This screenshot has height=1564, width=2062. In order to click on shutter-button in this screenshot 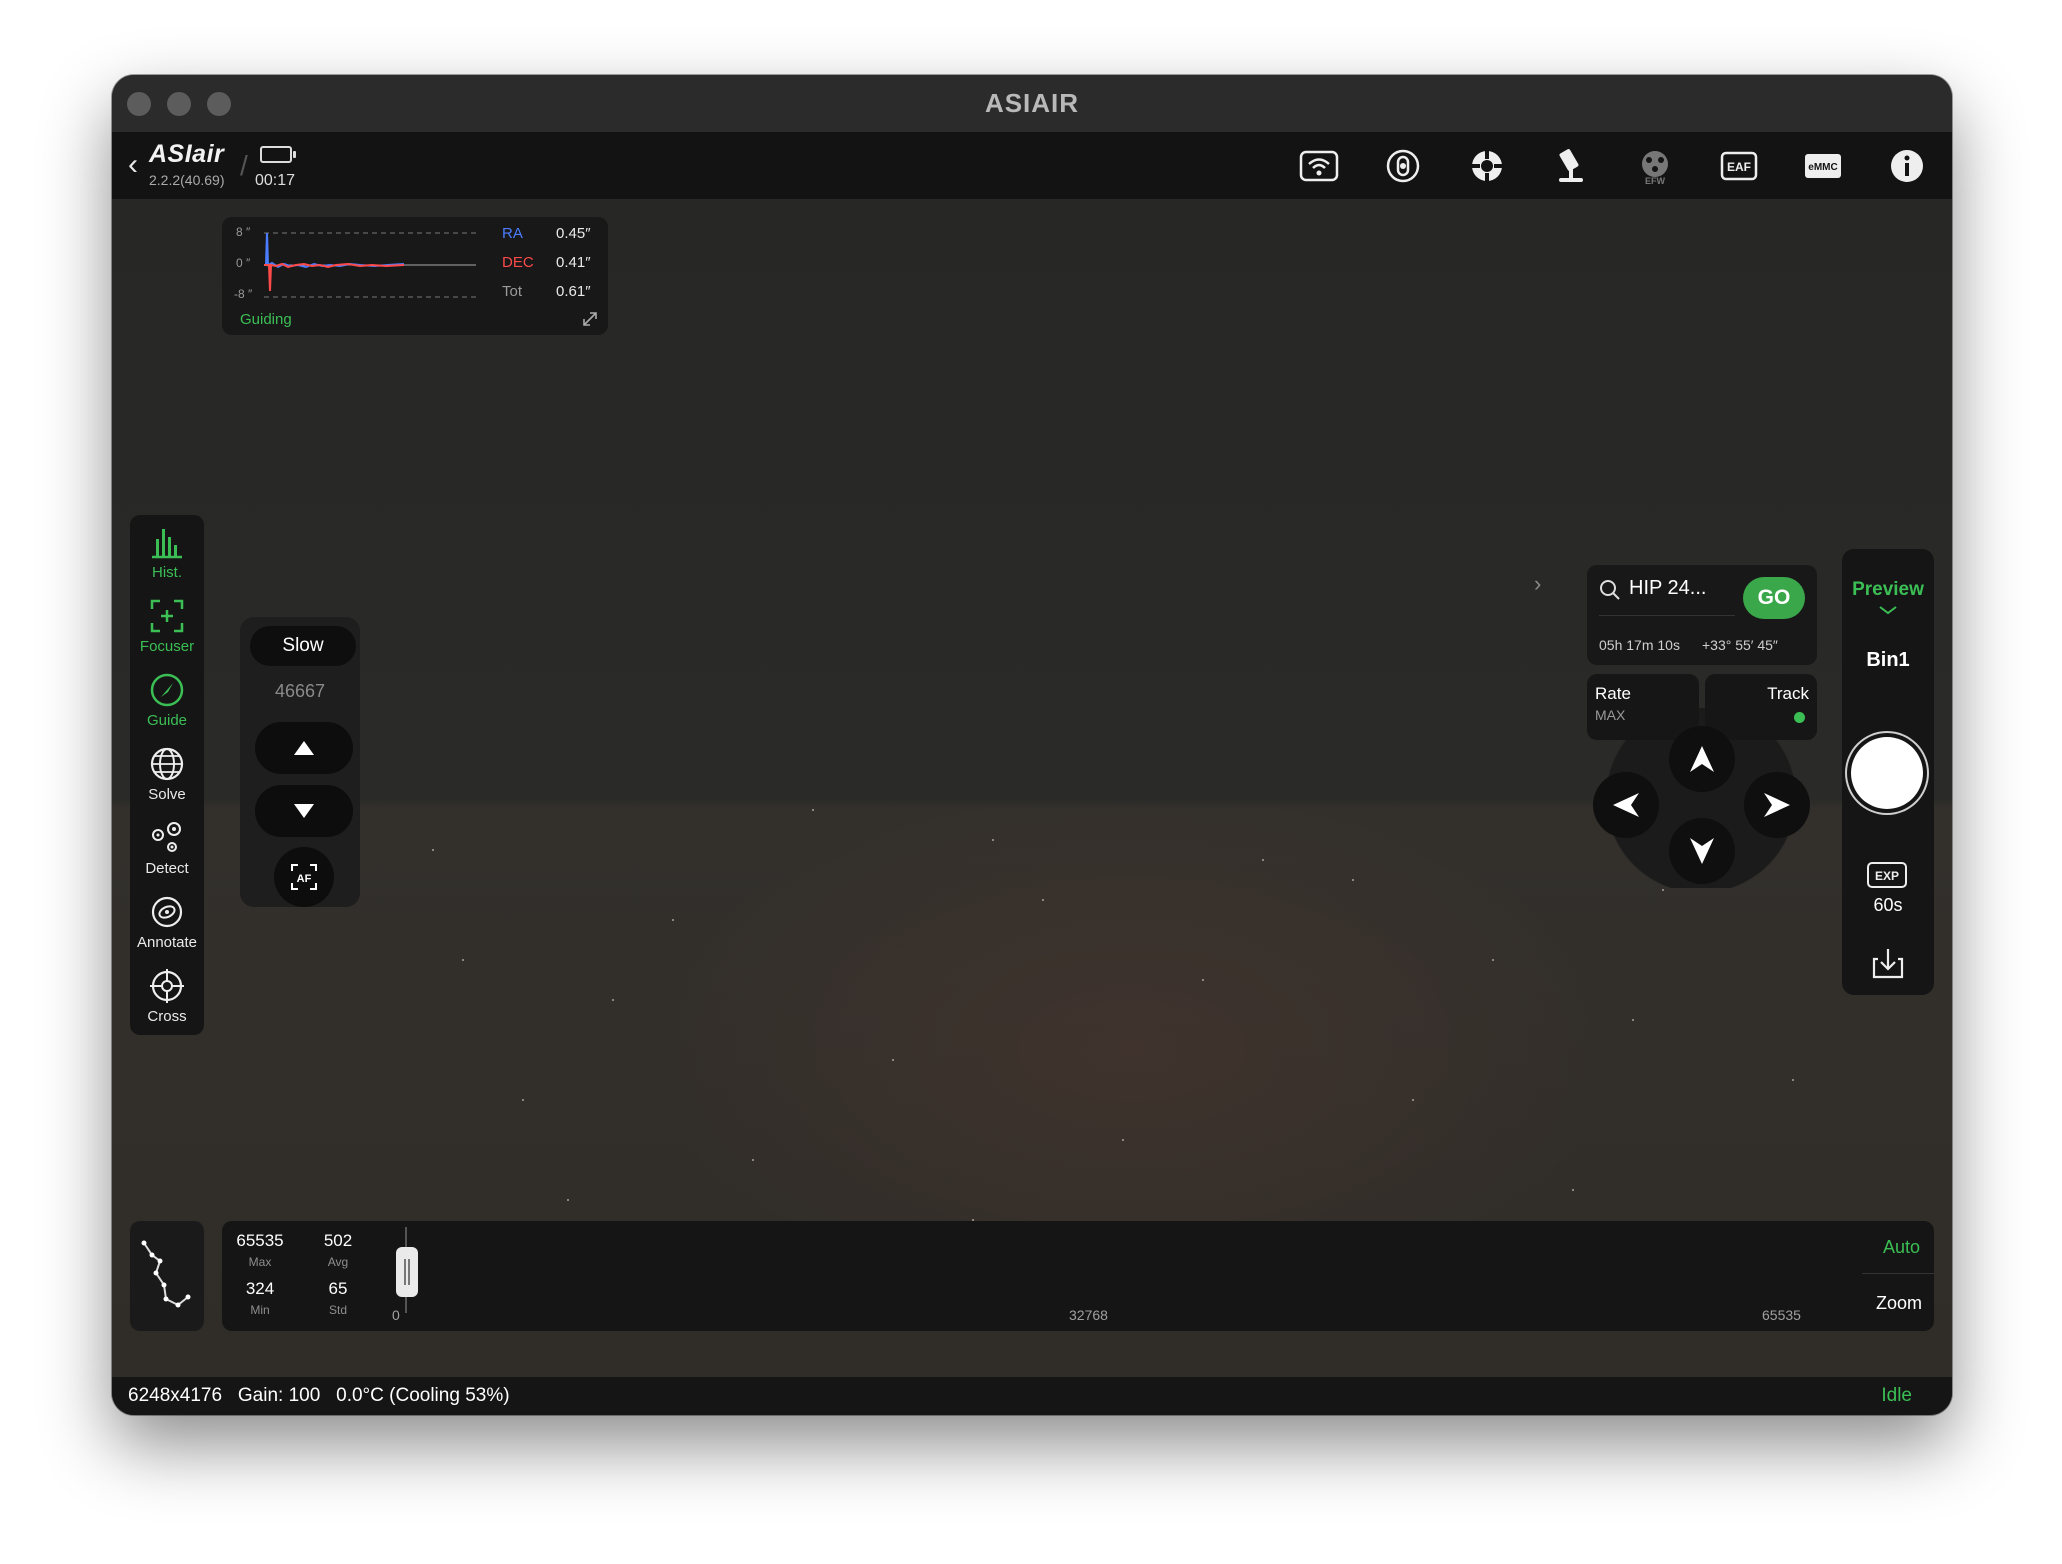, I will do `click(1887, 773)`.